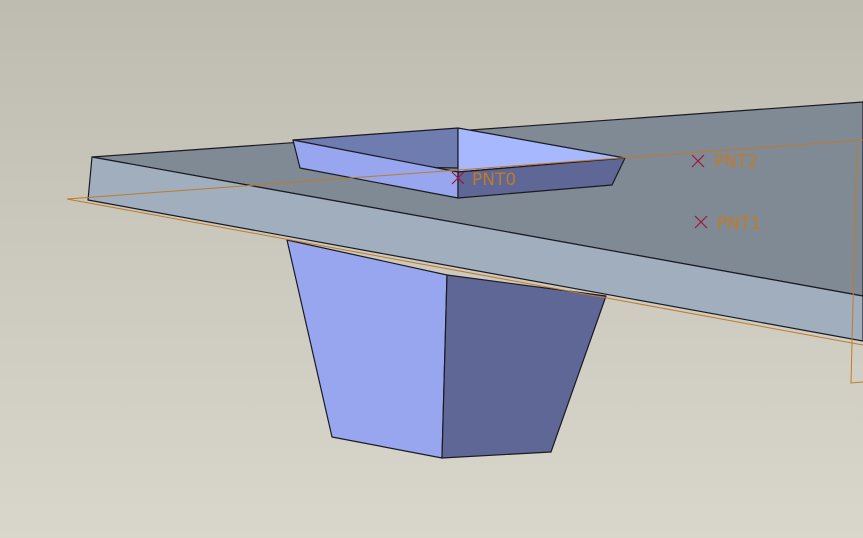 Image resolution: width=863 pixels, height=538 pixels. What do you see at coordinates (524, 366) in the screenshot?
I see `leg-right-face` at bounding box center [524, 366].